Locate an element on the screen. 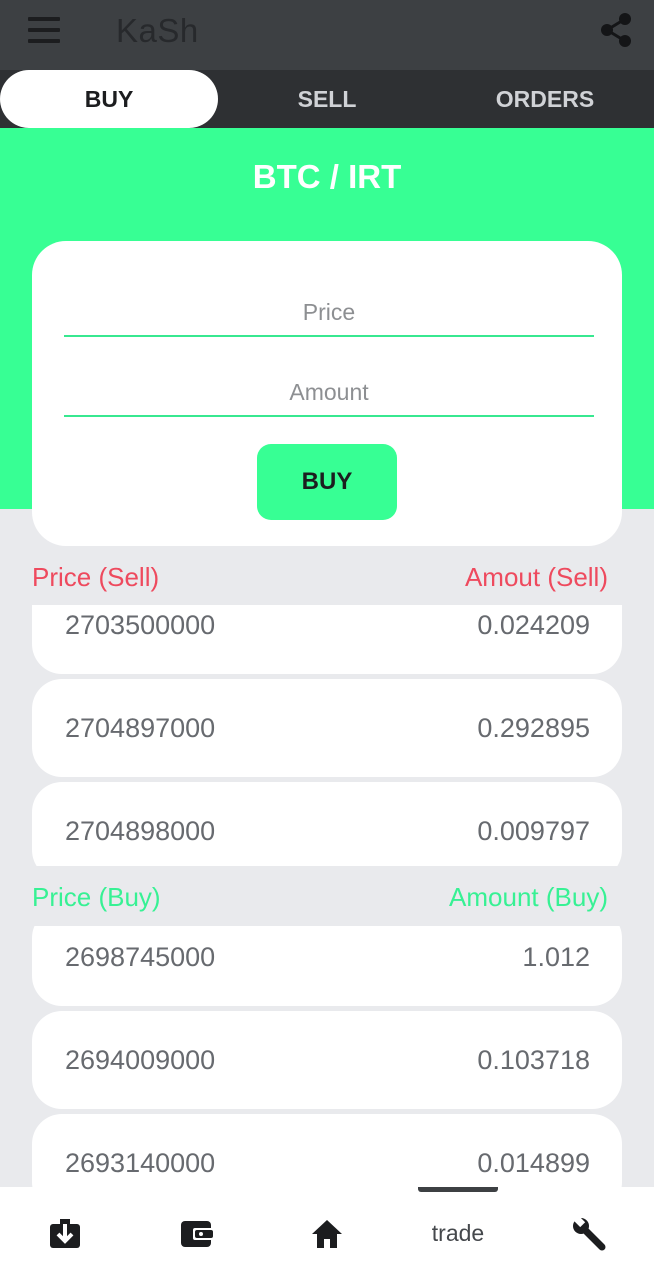 This screenshot has width=654, height=1280. tab-orders: ORDERS is located at coordinates (545, 99).